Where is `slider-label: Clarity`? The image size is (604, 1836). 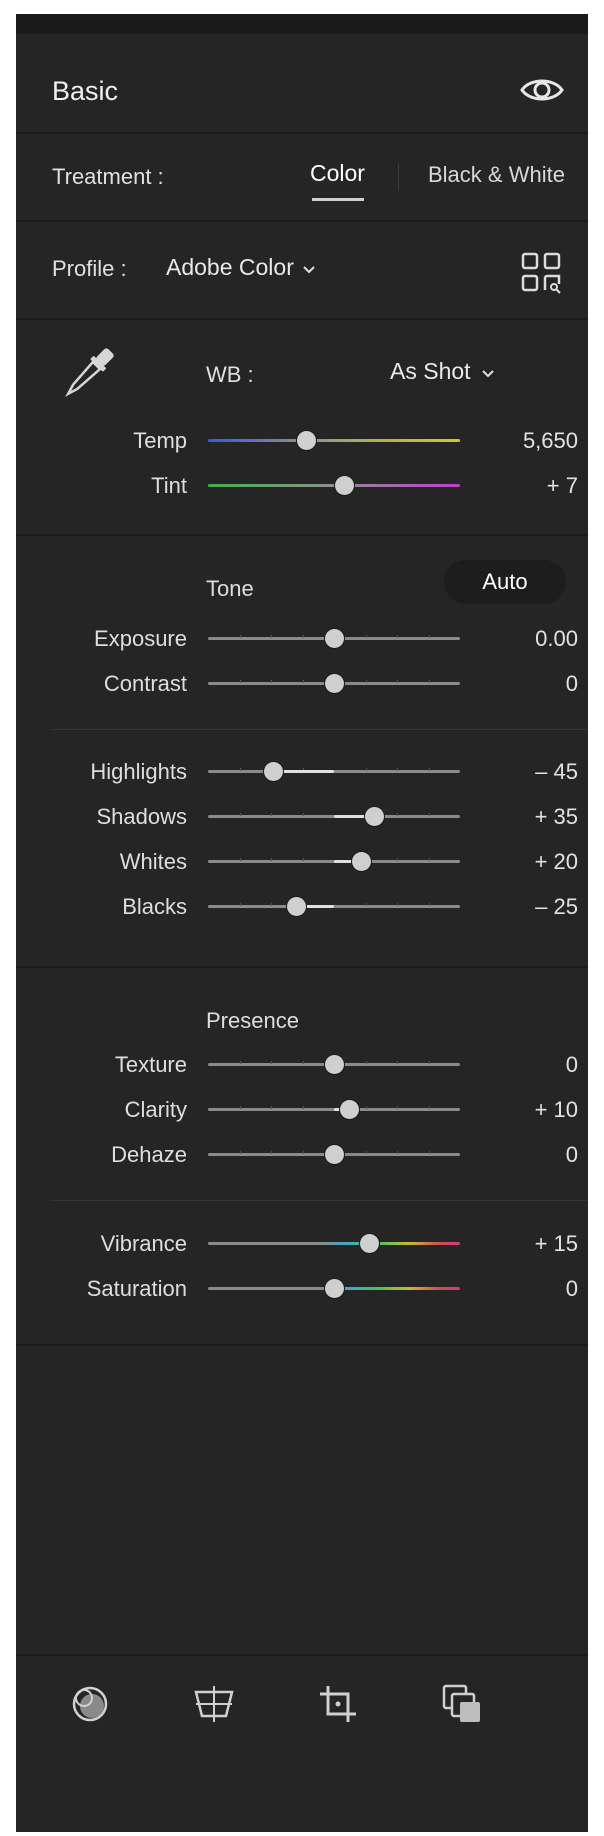 slider-label: Clarity is located at coordinates (155, 1109).